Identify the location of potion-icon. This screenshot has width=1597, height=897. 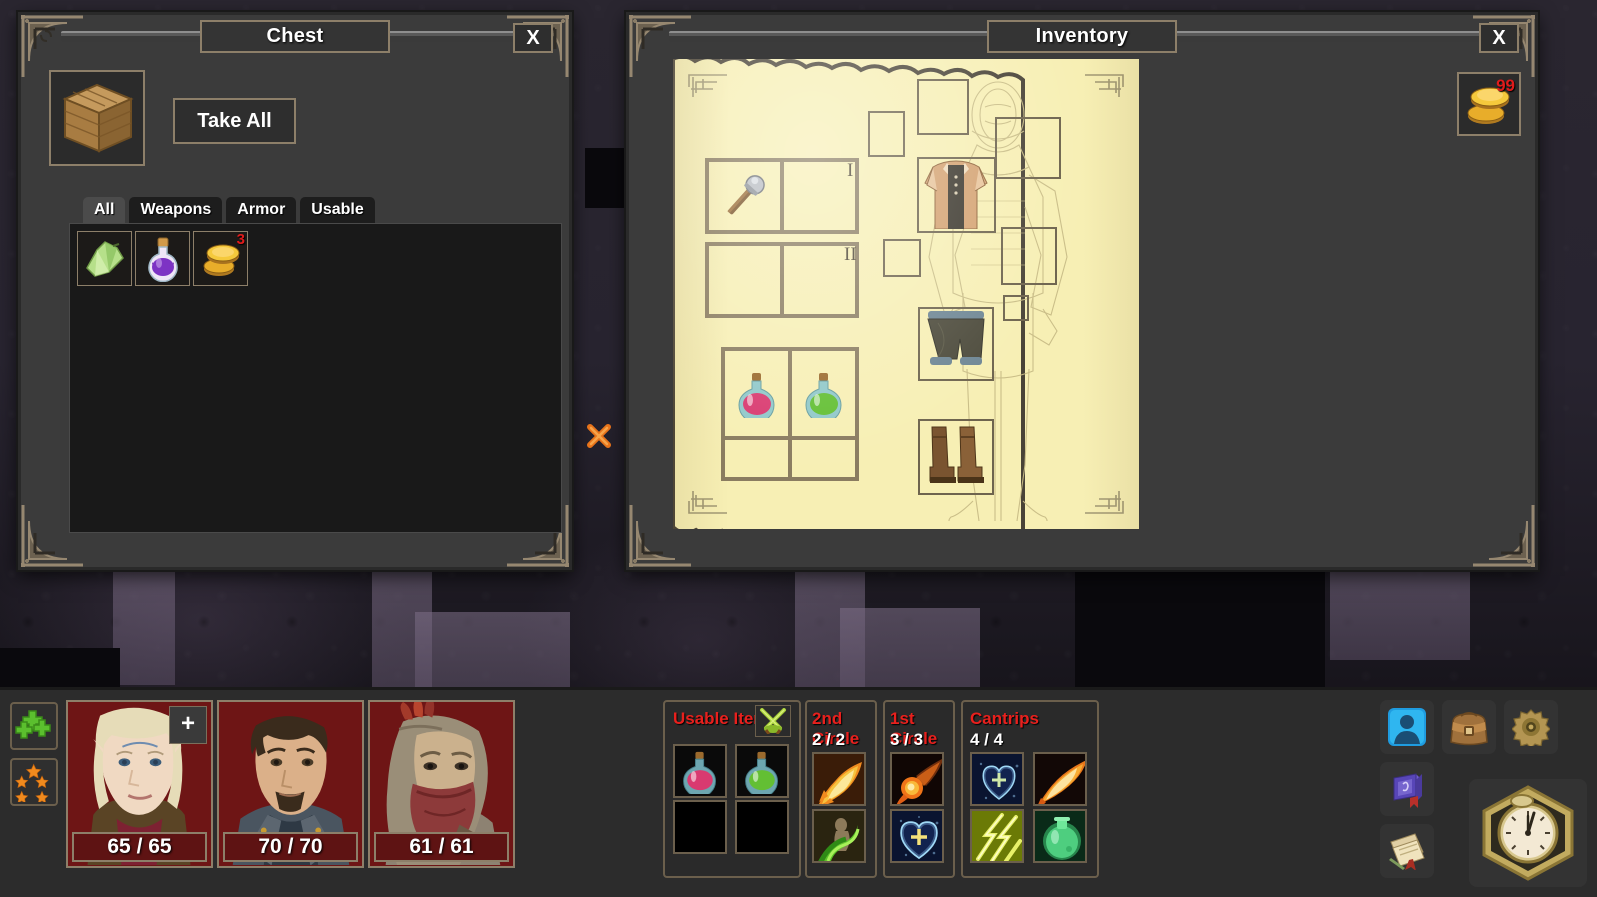
(162, 259).